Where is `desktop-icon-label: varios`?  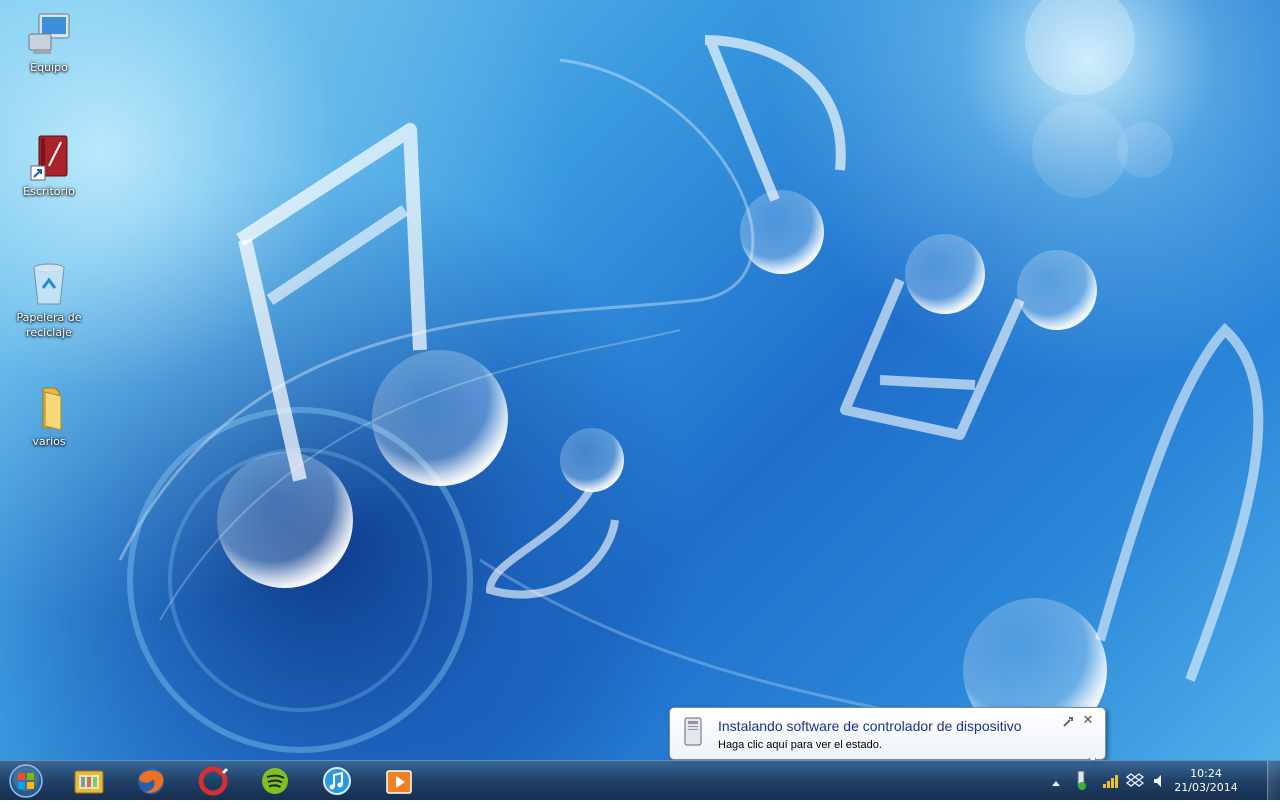
desktop-icon-label: varios is located at coordinates (49, 441).